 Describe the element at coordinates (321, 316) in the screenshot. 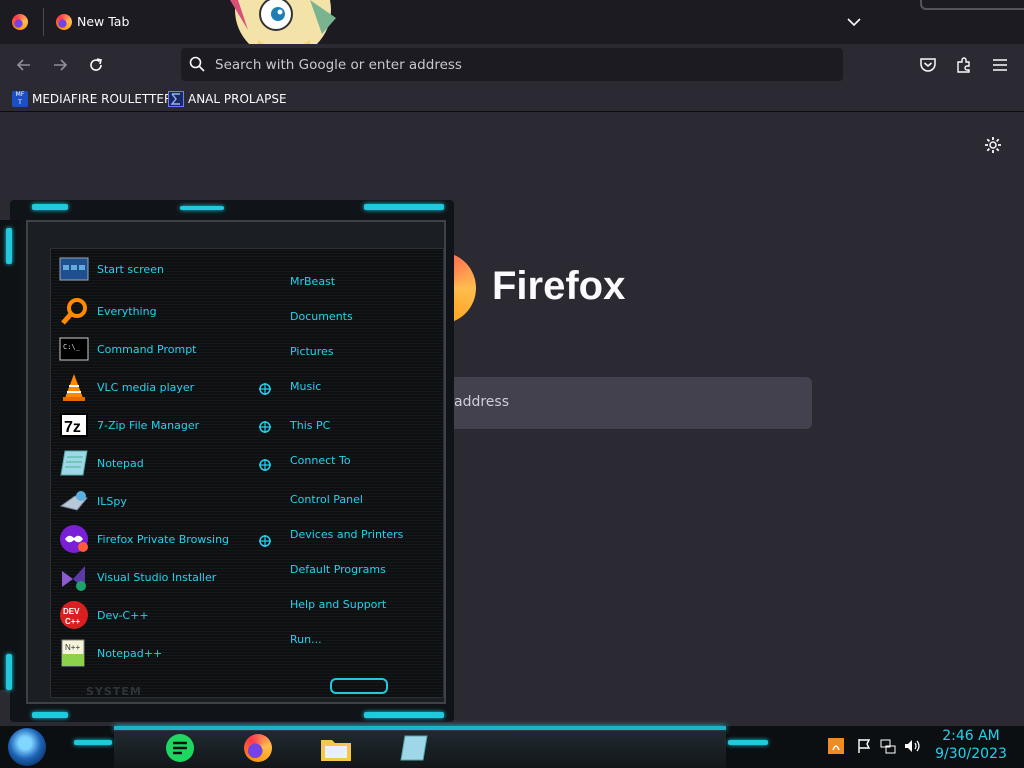

I see `start-right-documents: Documents` at that location.